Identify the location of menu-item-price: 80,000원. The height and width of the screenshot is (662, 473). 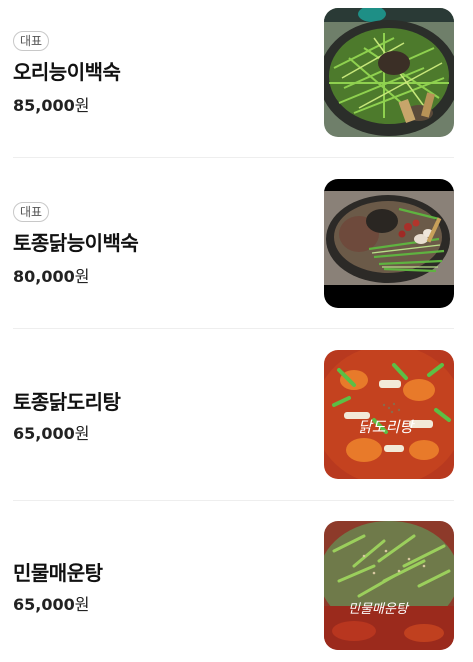
(51, 275).